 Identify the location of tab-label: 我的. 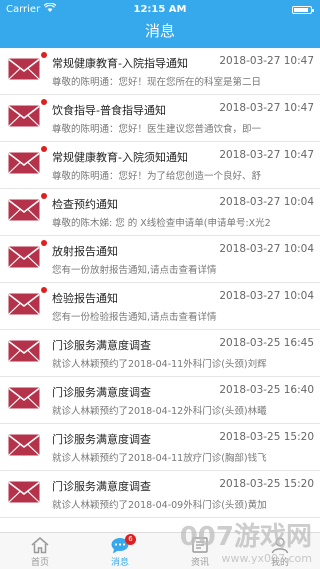
(279, 563).